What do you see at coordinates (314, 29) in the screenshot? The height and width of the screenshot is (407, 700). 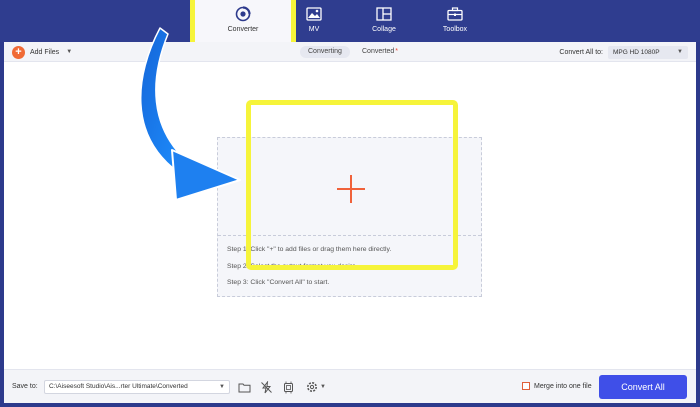 I see `tab-mv-label: MV` at bounding box center [314, 29].